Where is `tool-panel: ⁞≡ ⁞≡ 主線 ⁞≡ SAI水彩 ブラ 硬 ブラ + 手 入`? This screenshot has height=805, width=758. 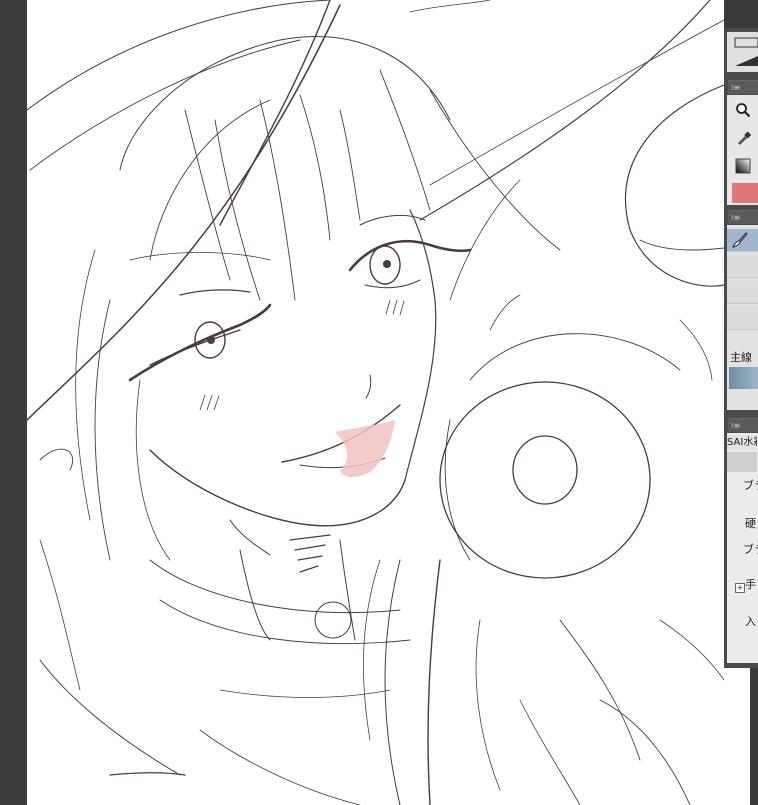
tool-panel: ⁞≡ ⁞≡ 主線 ⁞≡ SAI水彩 ブラ 硬 ブラ + 手 入 is located at coordinates (741, 334).